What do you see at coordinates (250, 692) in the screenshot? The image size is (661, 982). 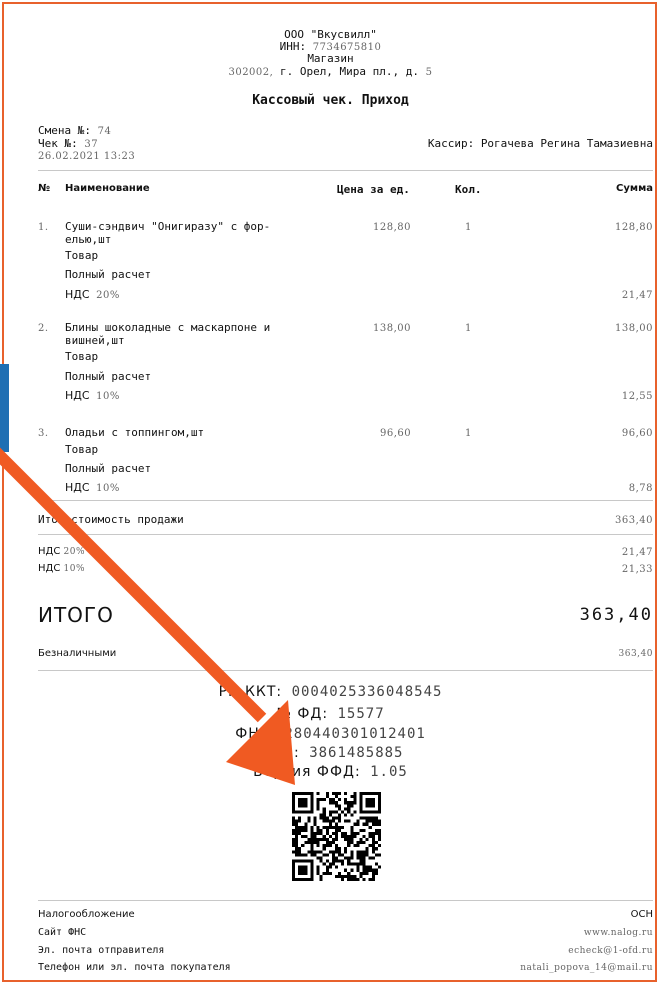 I see `rn-label: РН ККТ:` at bounding box center [250, 692].